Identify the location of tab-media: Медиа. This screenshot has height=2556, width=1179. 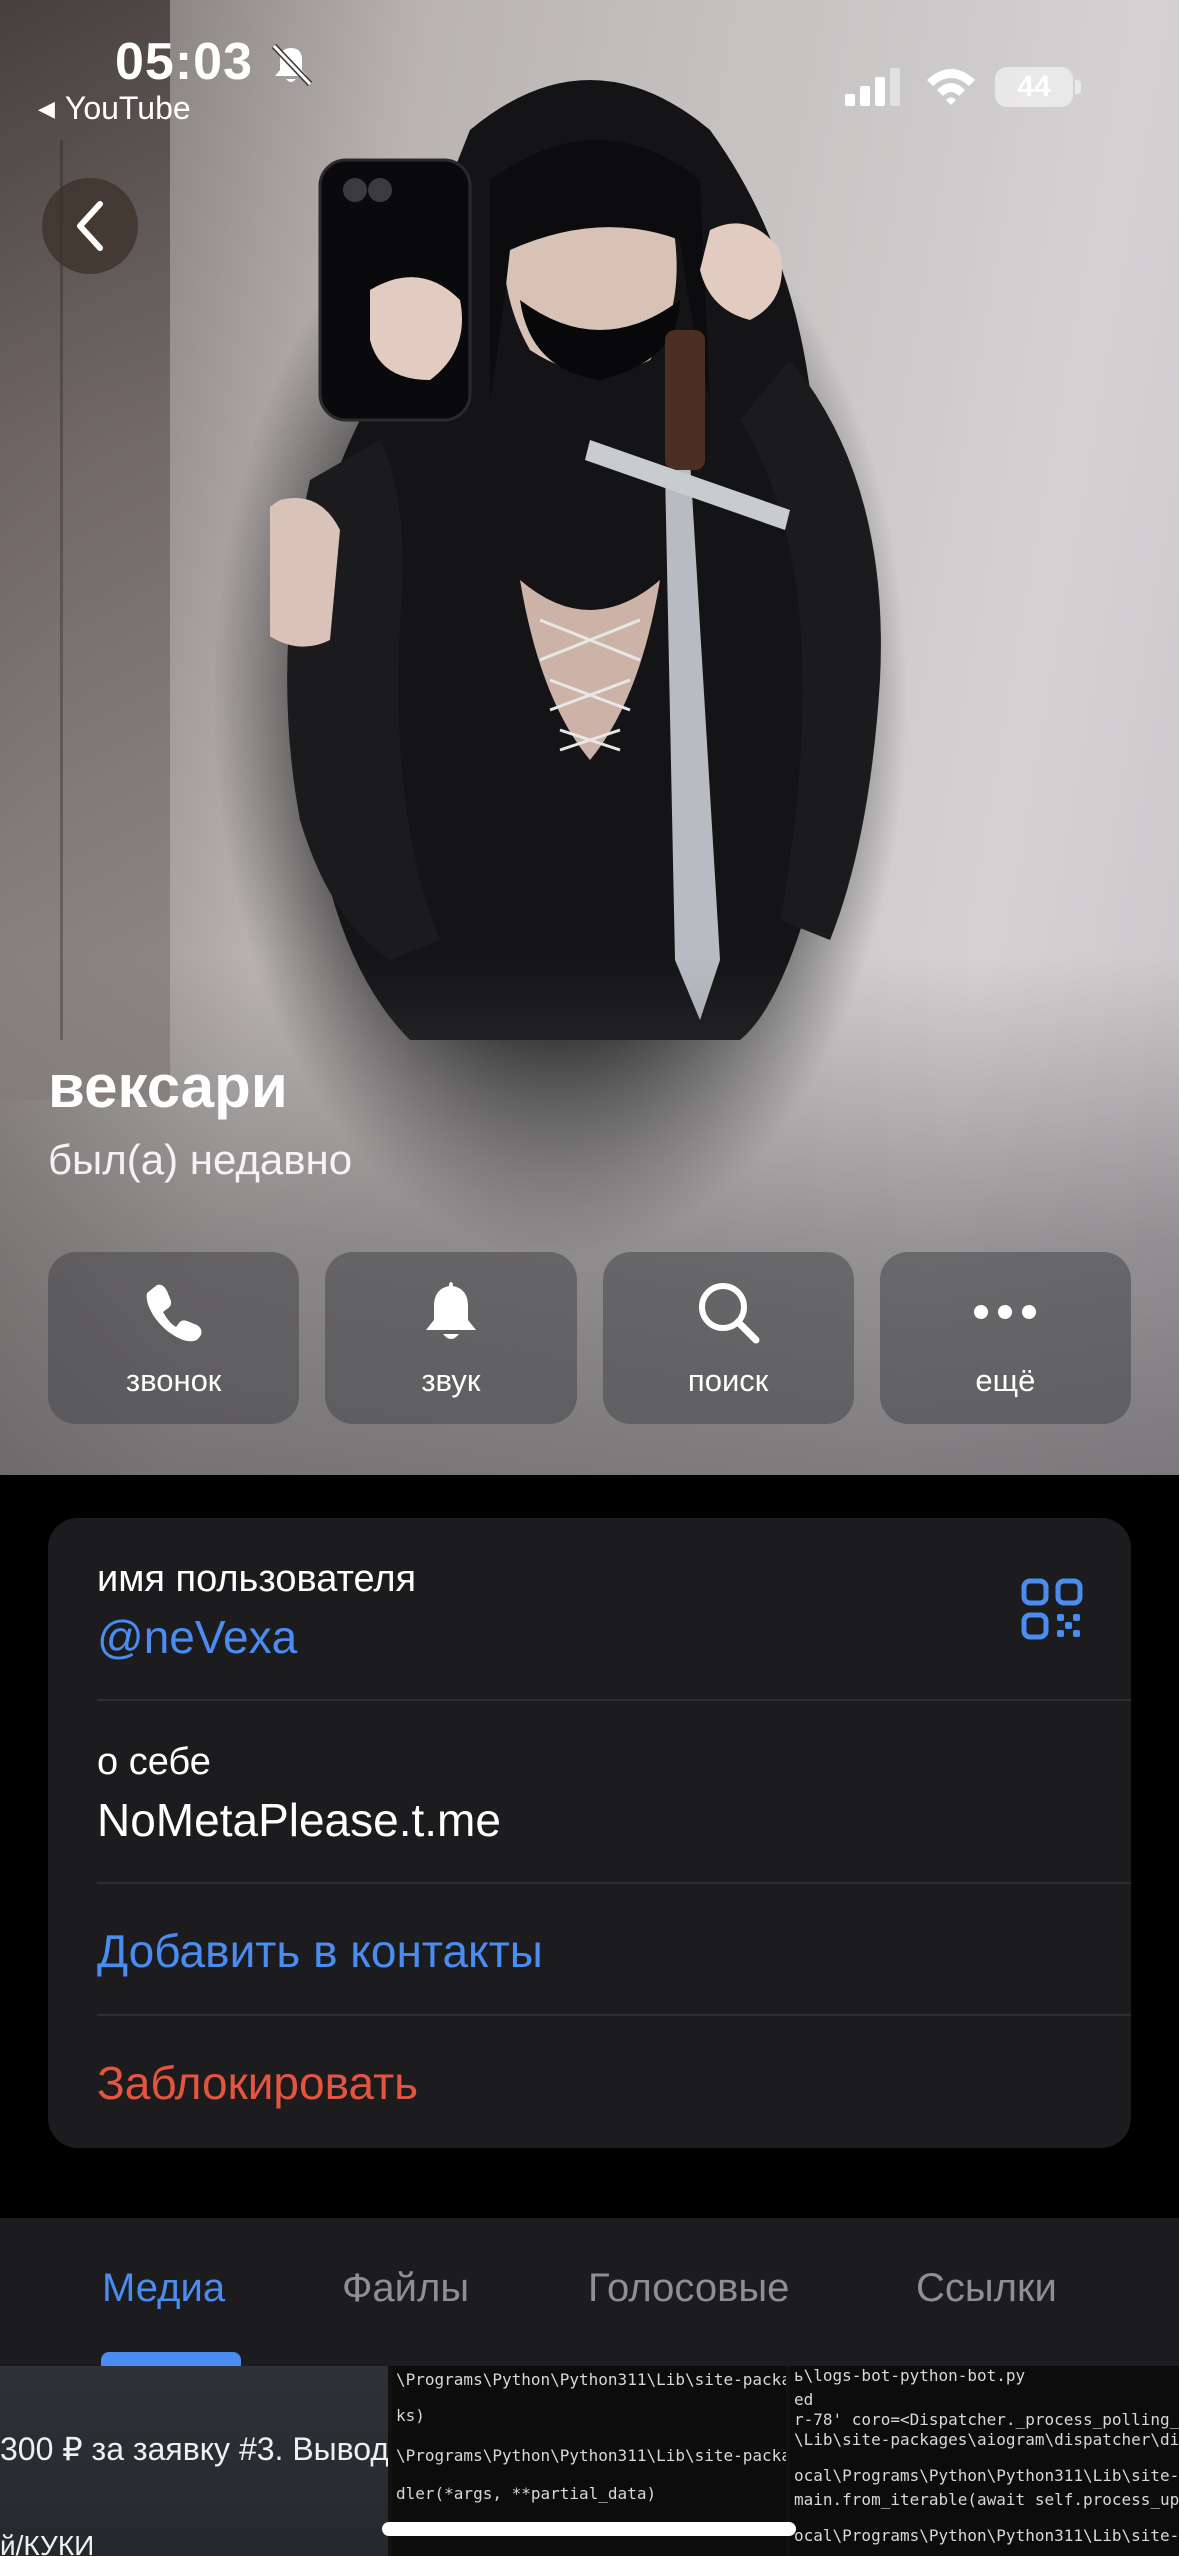
(163, 2288).